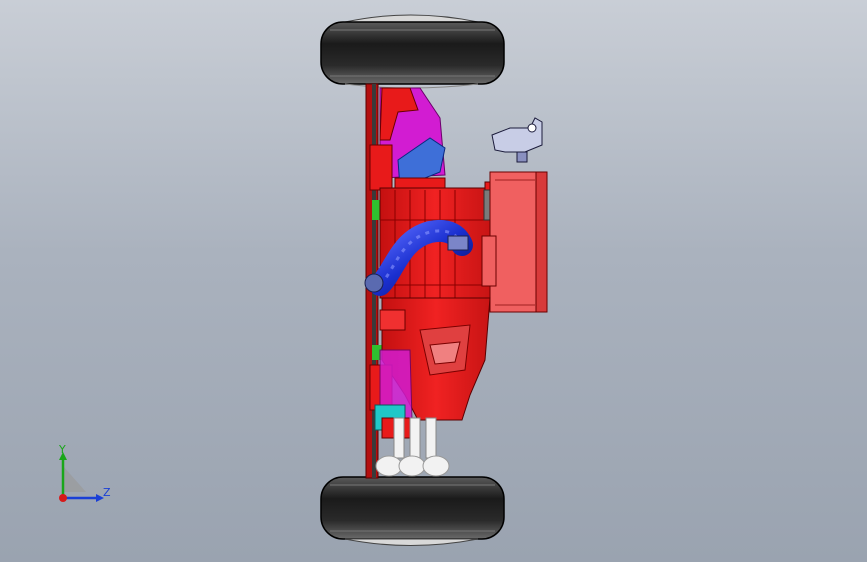 The height and width of the screenshot is (562, 867). I want to click on top-tire, so click(412, 53).